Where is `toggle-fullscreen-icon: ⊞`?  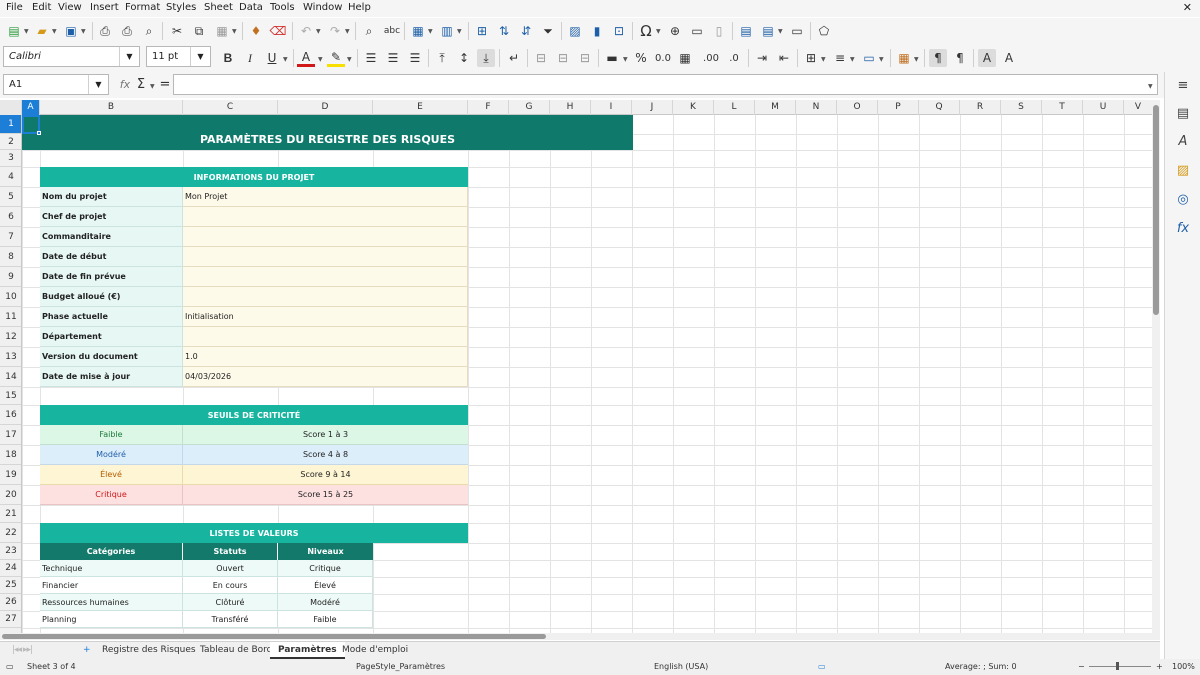
toggle-fullscreen-icon: ⊞ is located at coordinates (482, 31).